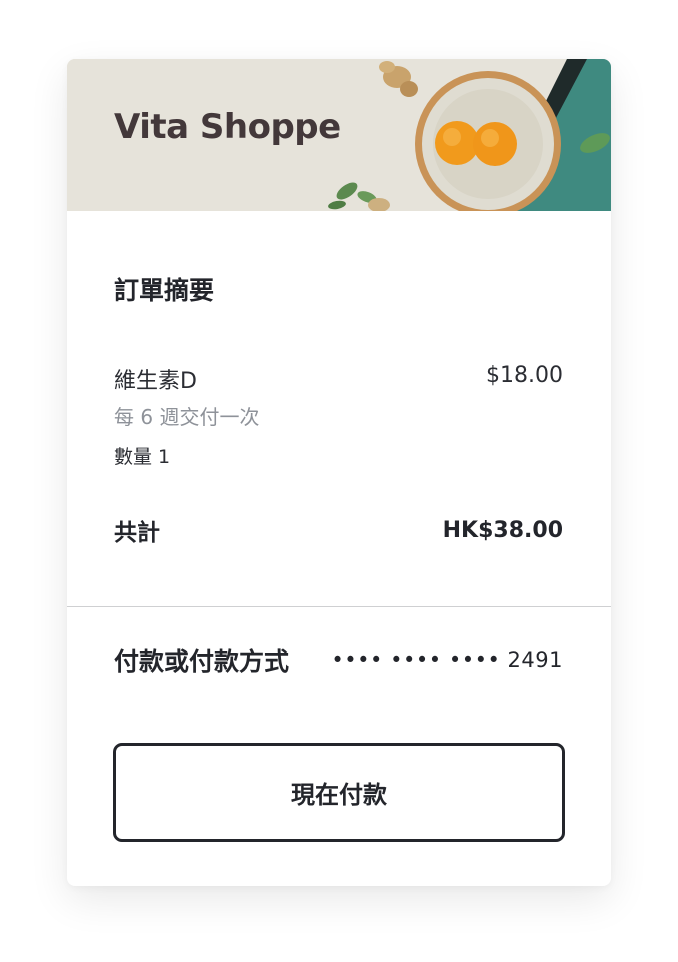 The height and width of the screenshot is (962, 678). I want to click on total-row: 共計 HK$38.00, so click(338, 530).